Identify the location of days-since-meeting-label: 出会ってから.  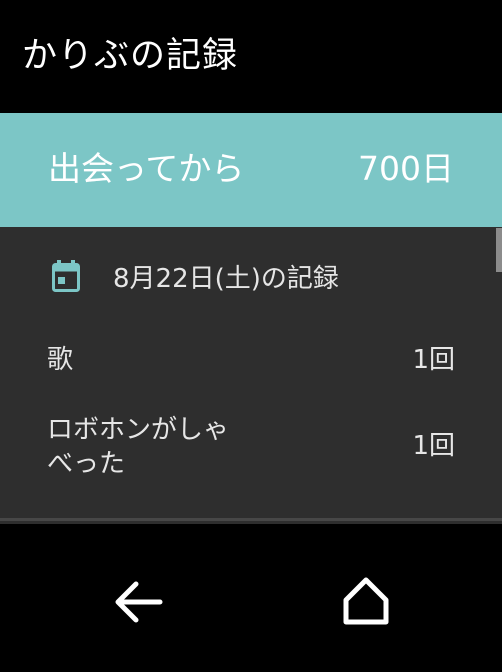
(146, 168).